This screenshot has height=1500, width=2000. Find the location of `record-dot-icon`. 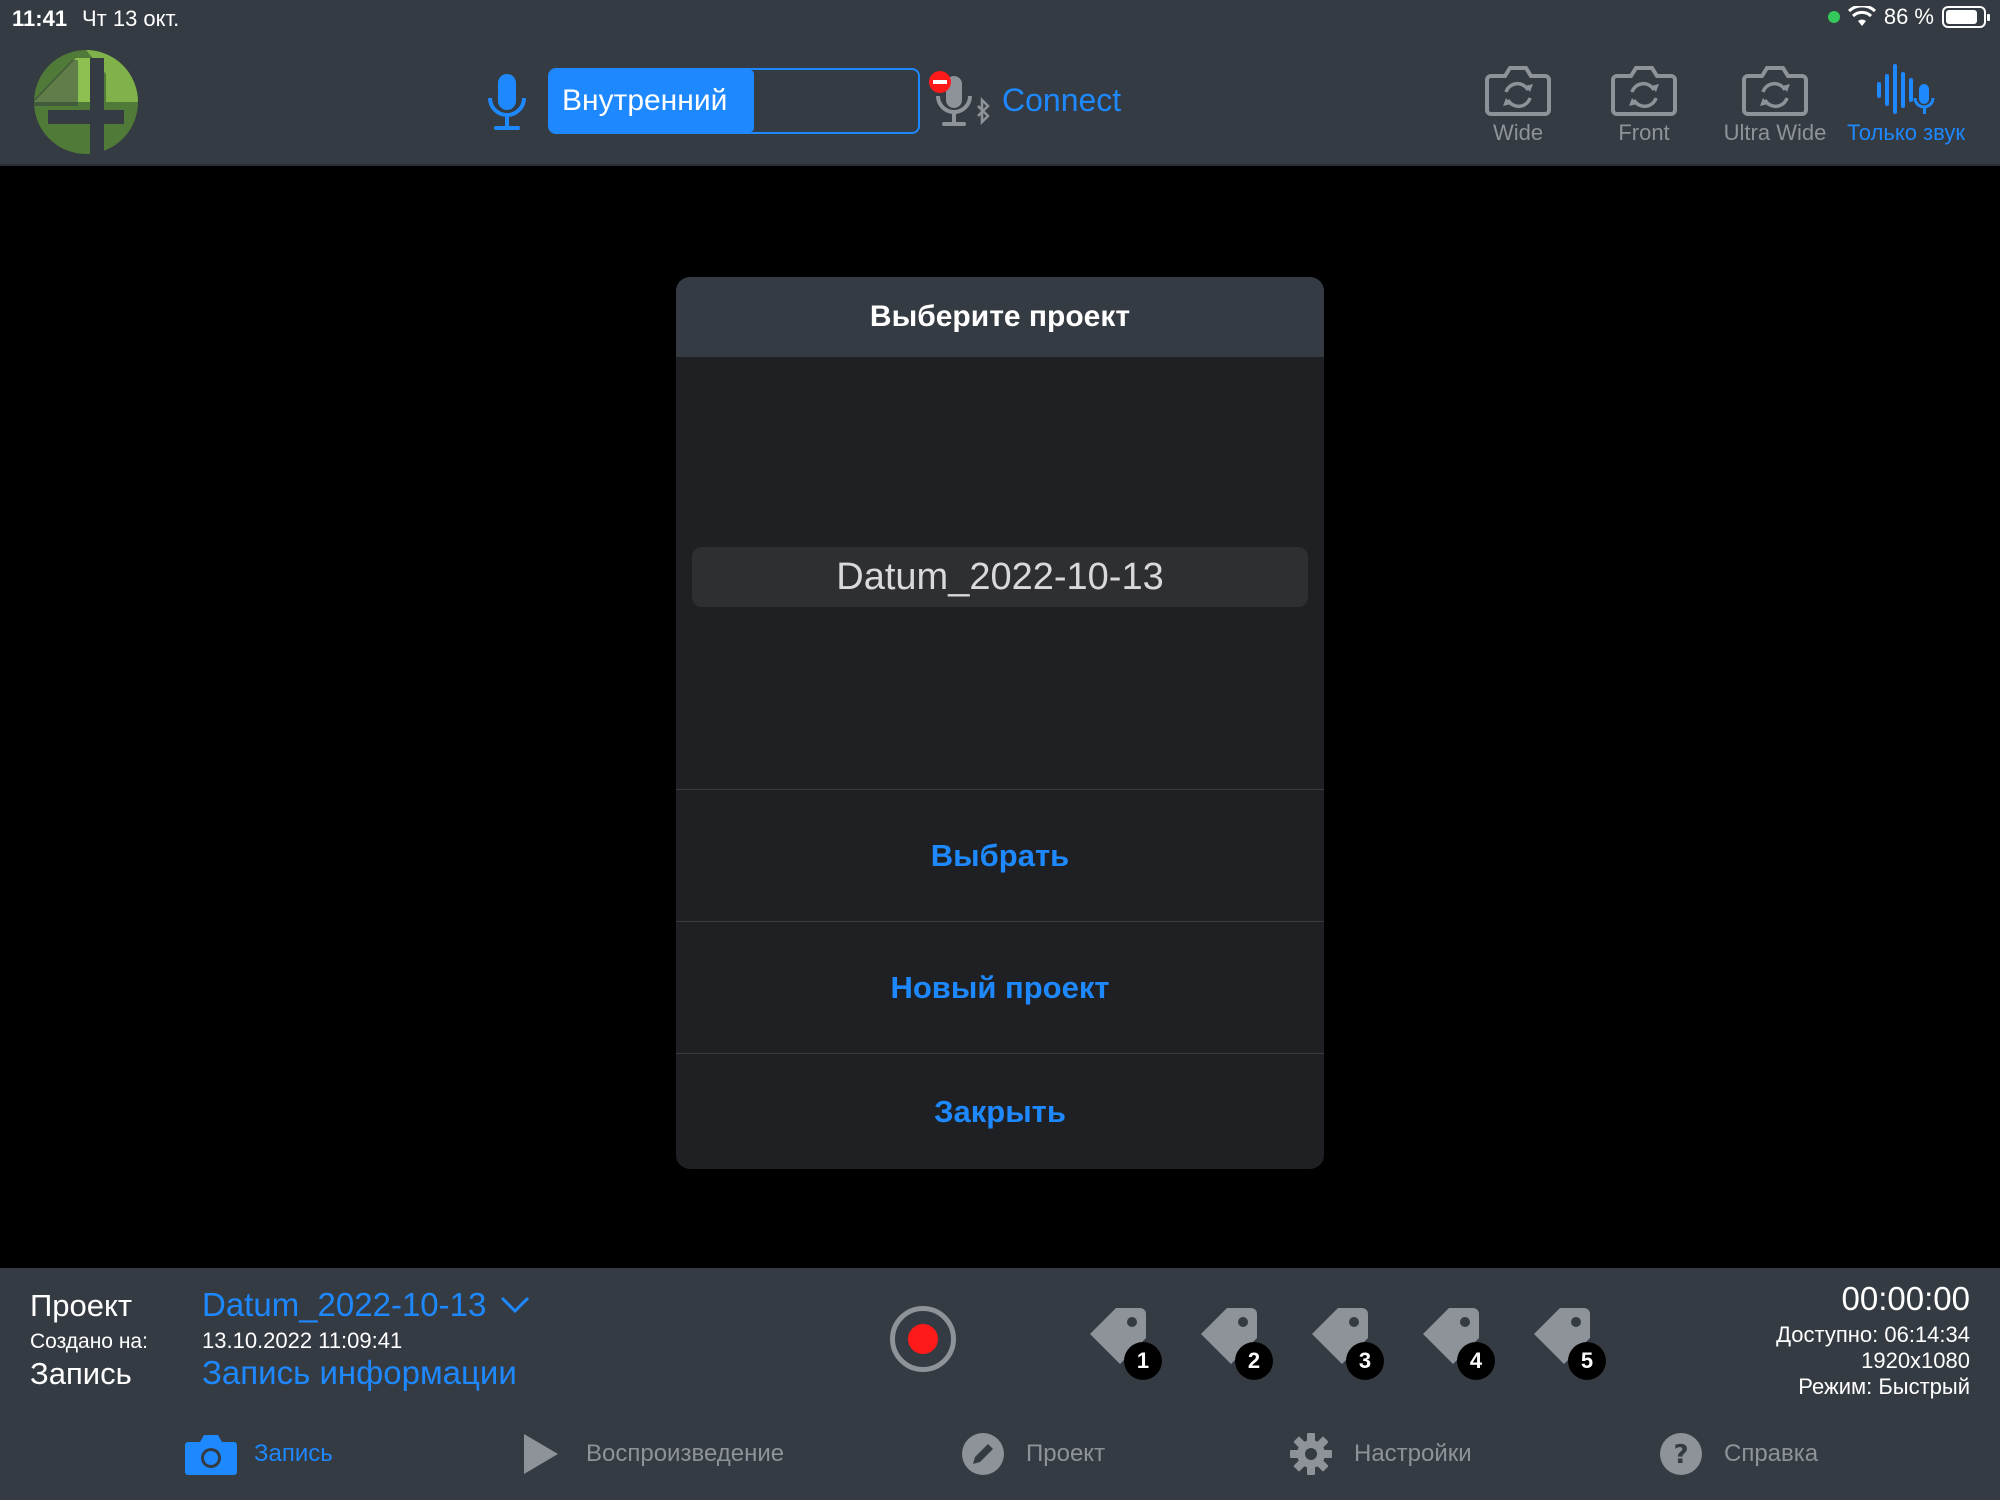

record-dot-icon is located at coordinates (923, 1339).